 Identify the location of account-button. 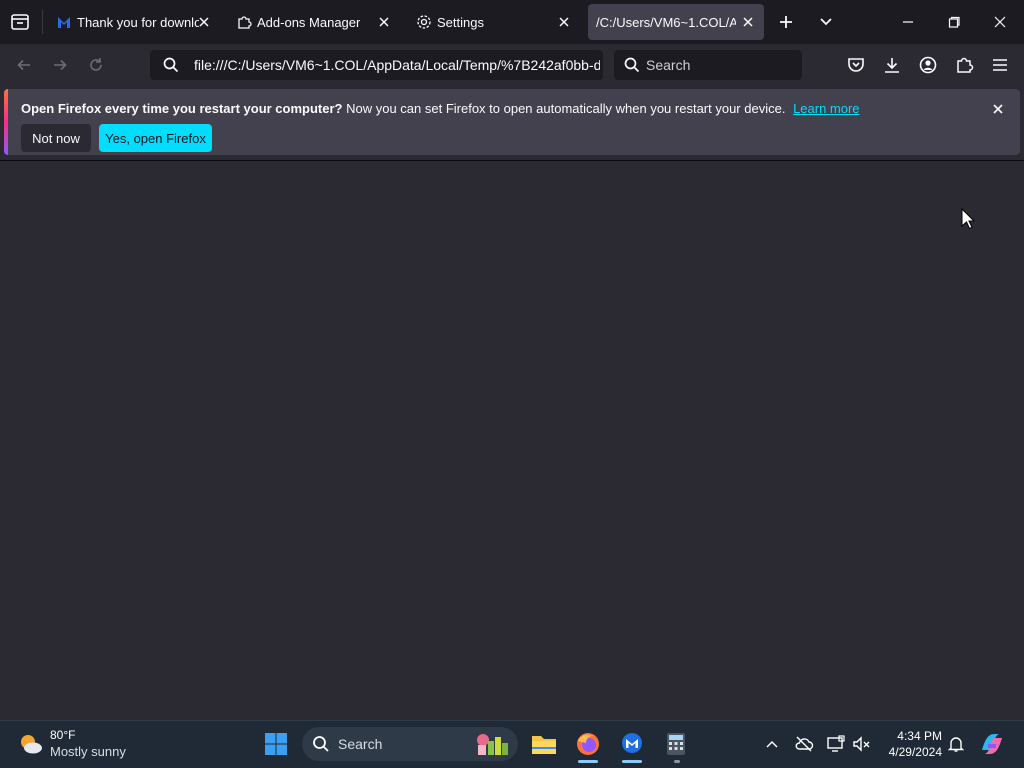
(928, 65).